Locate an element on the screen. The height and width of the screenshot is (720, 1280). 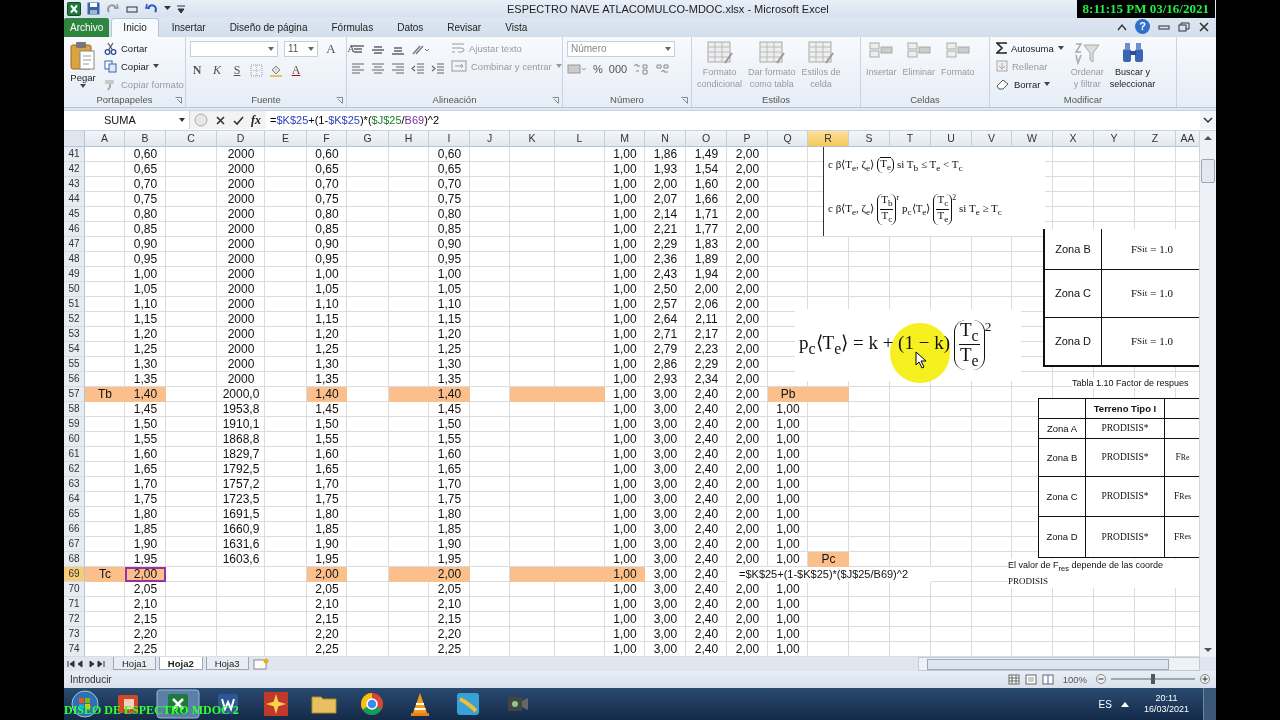
underline-button: S is located at coordinates (237, 70).